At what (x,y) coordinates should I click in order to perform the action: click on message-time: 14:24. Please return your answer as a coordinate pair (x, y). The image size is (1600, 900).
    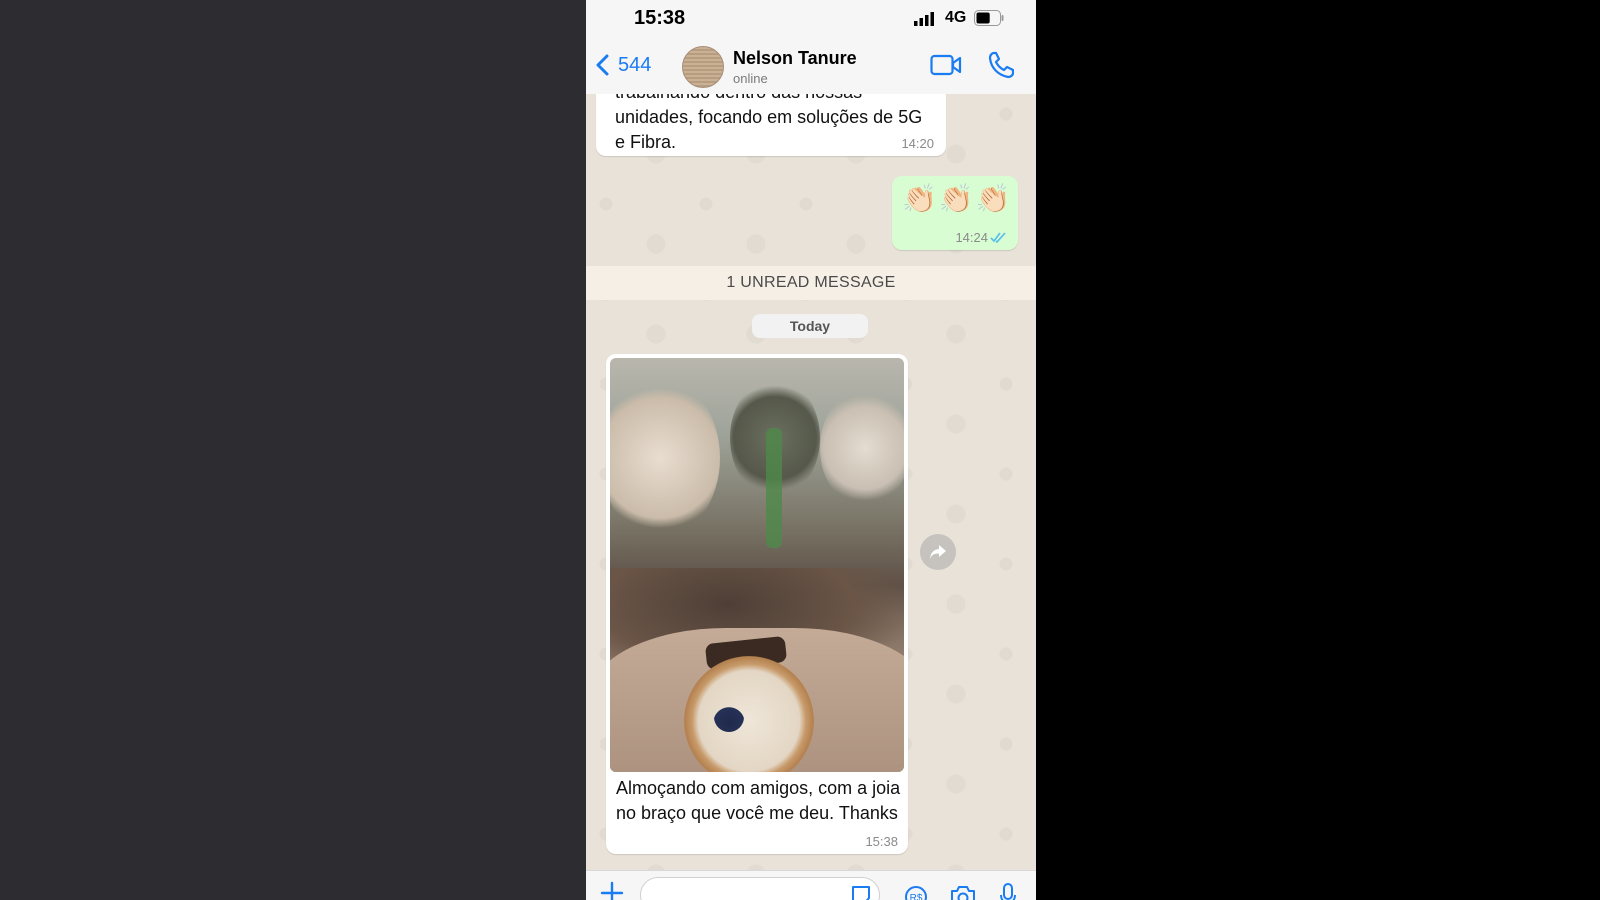
    Looking at the image, I should click on (971, 237).